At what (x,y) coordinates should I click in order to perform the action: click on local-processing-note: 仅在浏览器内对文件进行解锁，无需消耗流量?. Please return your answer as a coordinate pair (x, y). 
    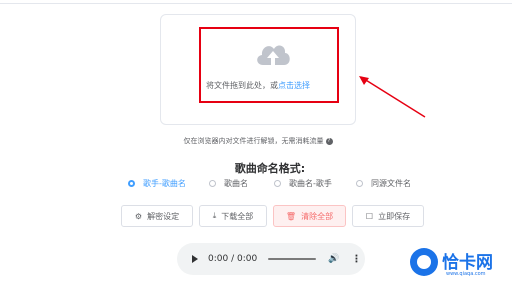
    Looking at the image, I should click on (258, 141).